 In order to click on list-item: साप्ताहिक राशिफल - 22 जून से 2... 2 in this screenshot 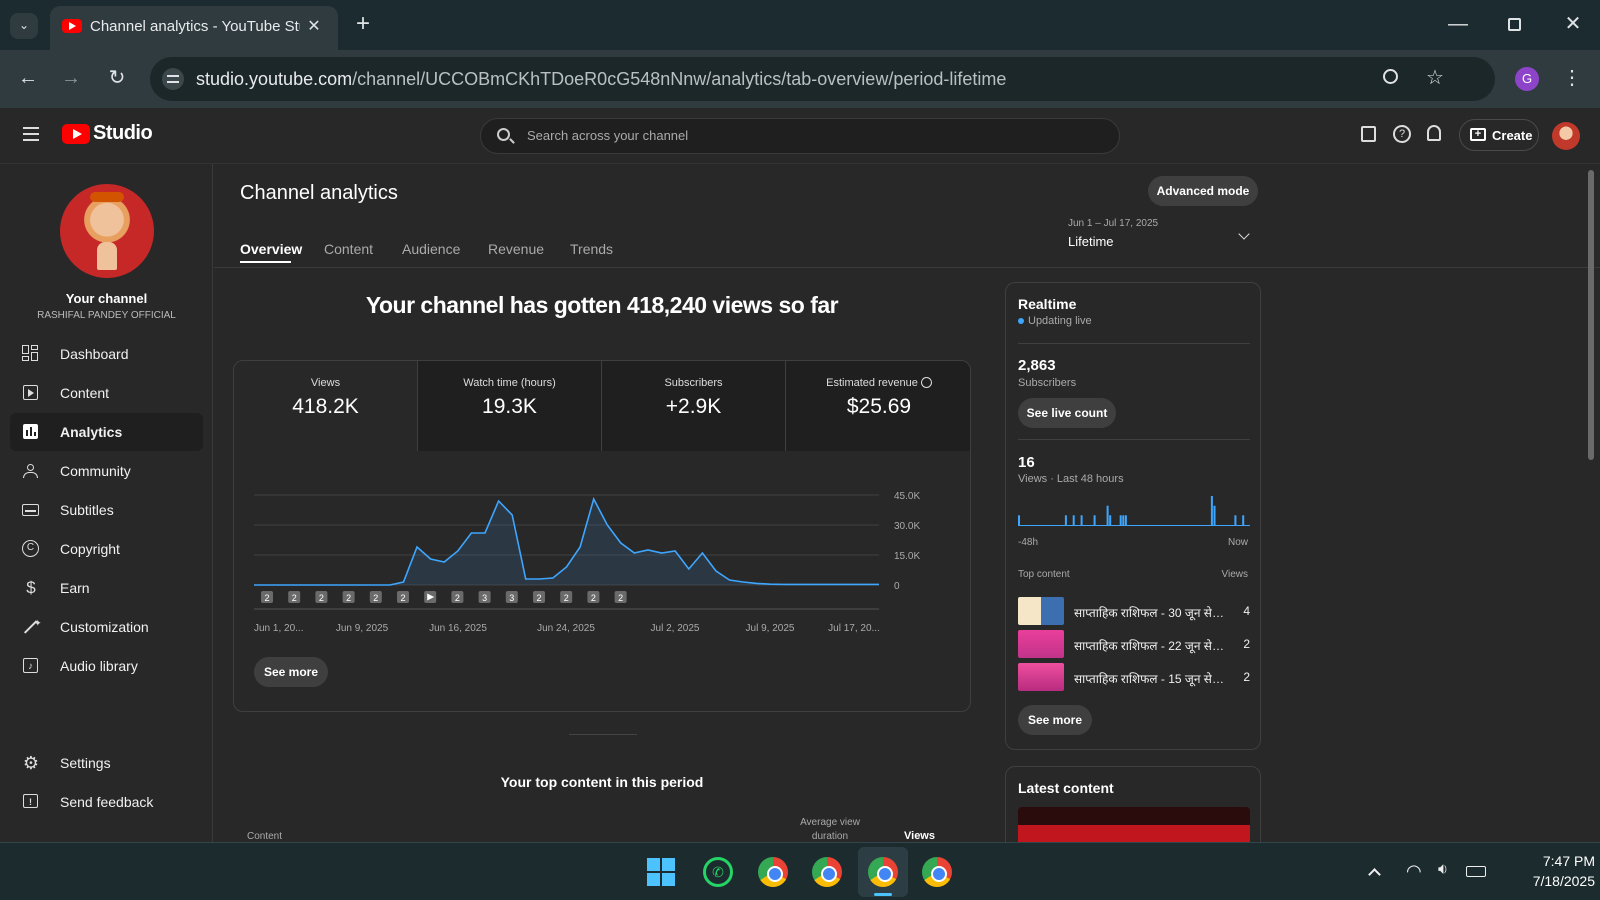, I will do `click(1134, 645)`.